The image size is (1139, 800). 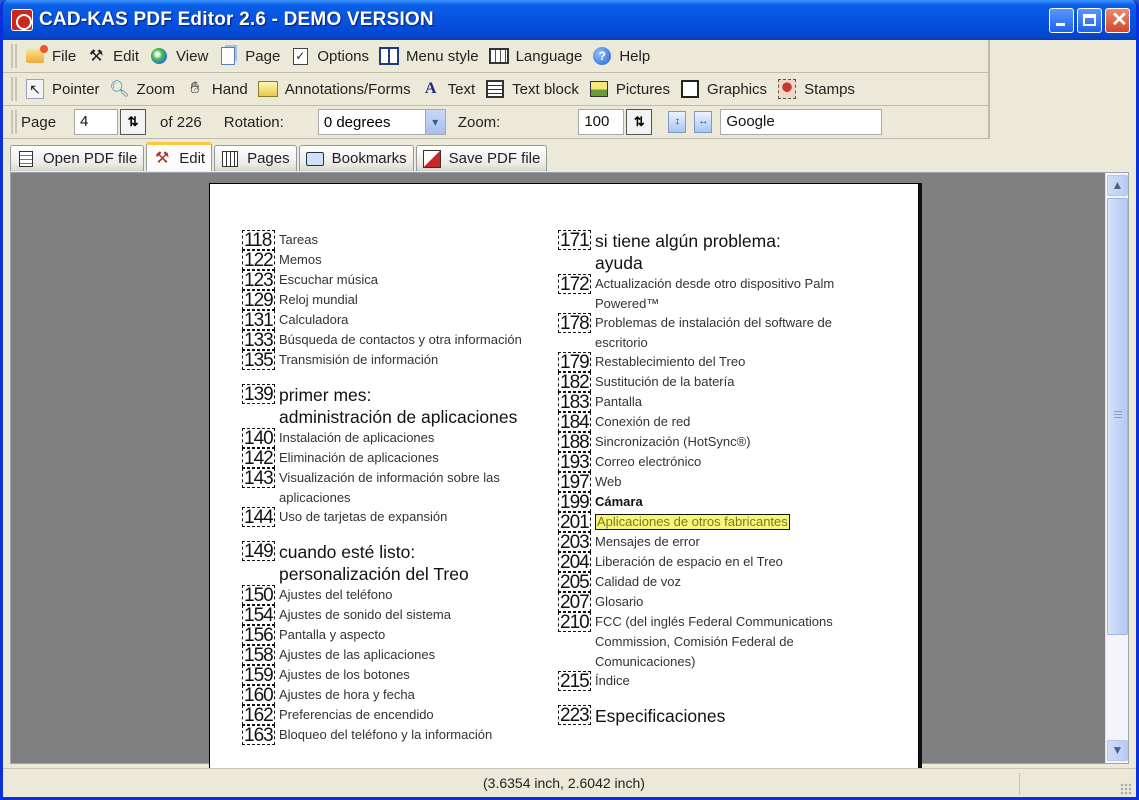 What do you see at coordinates (255, 158) in the screenshot?
I see `tab-pages: Pages` at bounding box center [255, 158].